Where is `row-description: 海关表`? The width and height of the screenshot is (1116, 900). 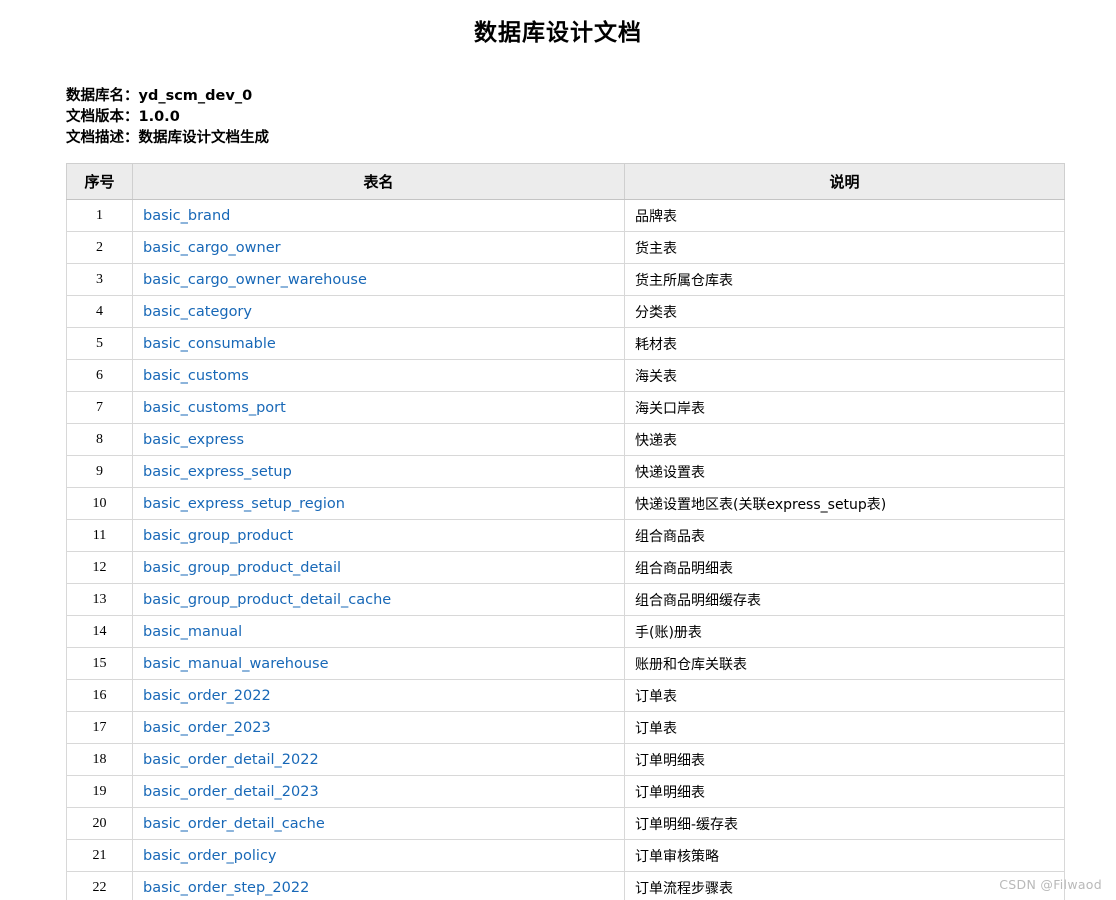
row-description: 海关表 is located at coordinates (844, 375).